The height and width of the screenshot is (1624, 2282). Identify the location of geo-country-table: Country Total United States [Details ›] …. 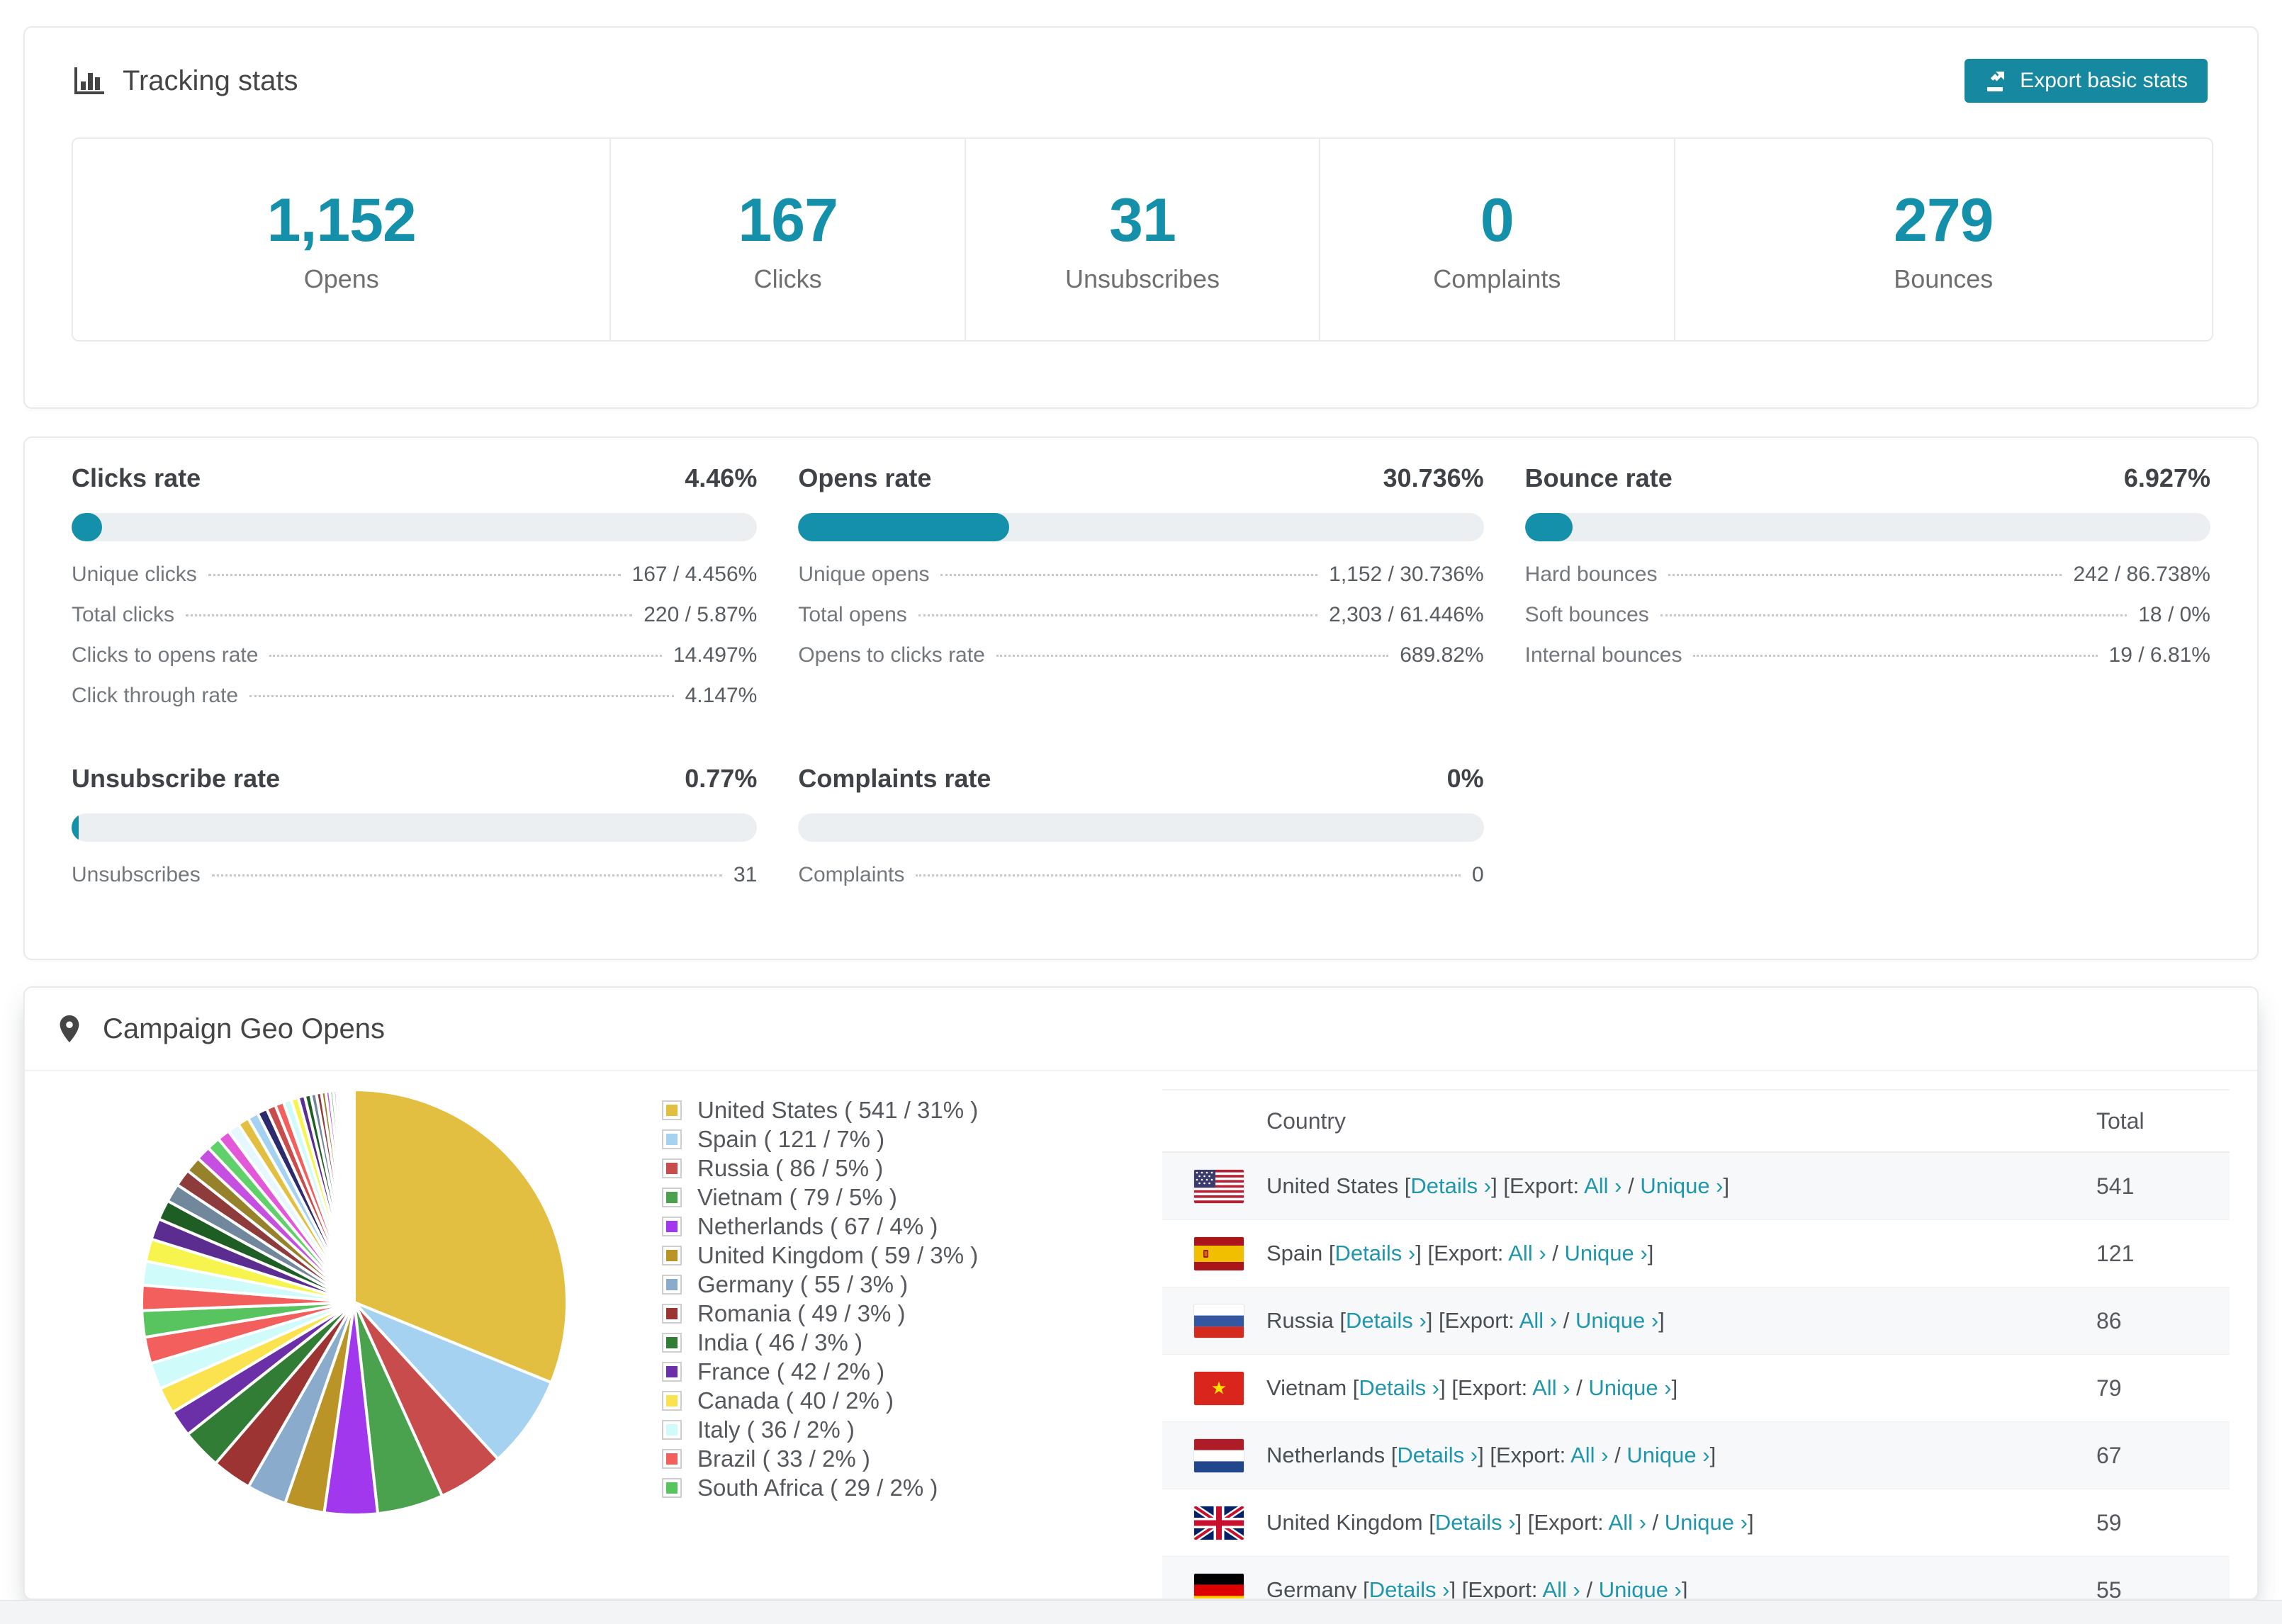
(1696, 1344).